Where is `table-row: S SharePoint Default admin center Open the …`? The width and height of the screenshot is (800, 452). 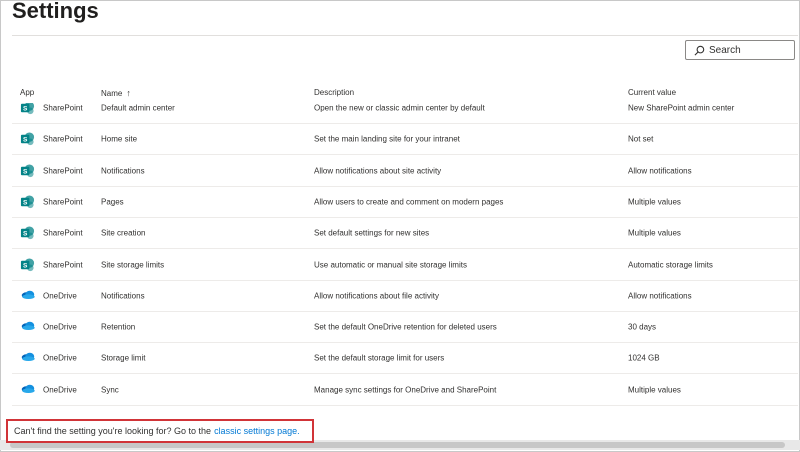 table-row: S SharePoint Default admin center Open the … is located at coordinates (405, 113).